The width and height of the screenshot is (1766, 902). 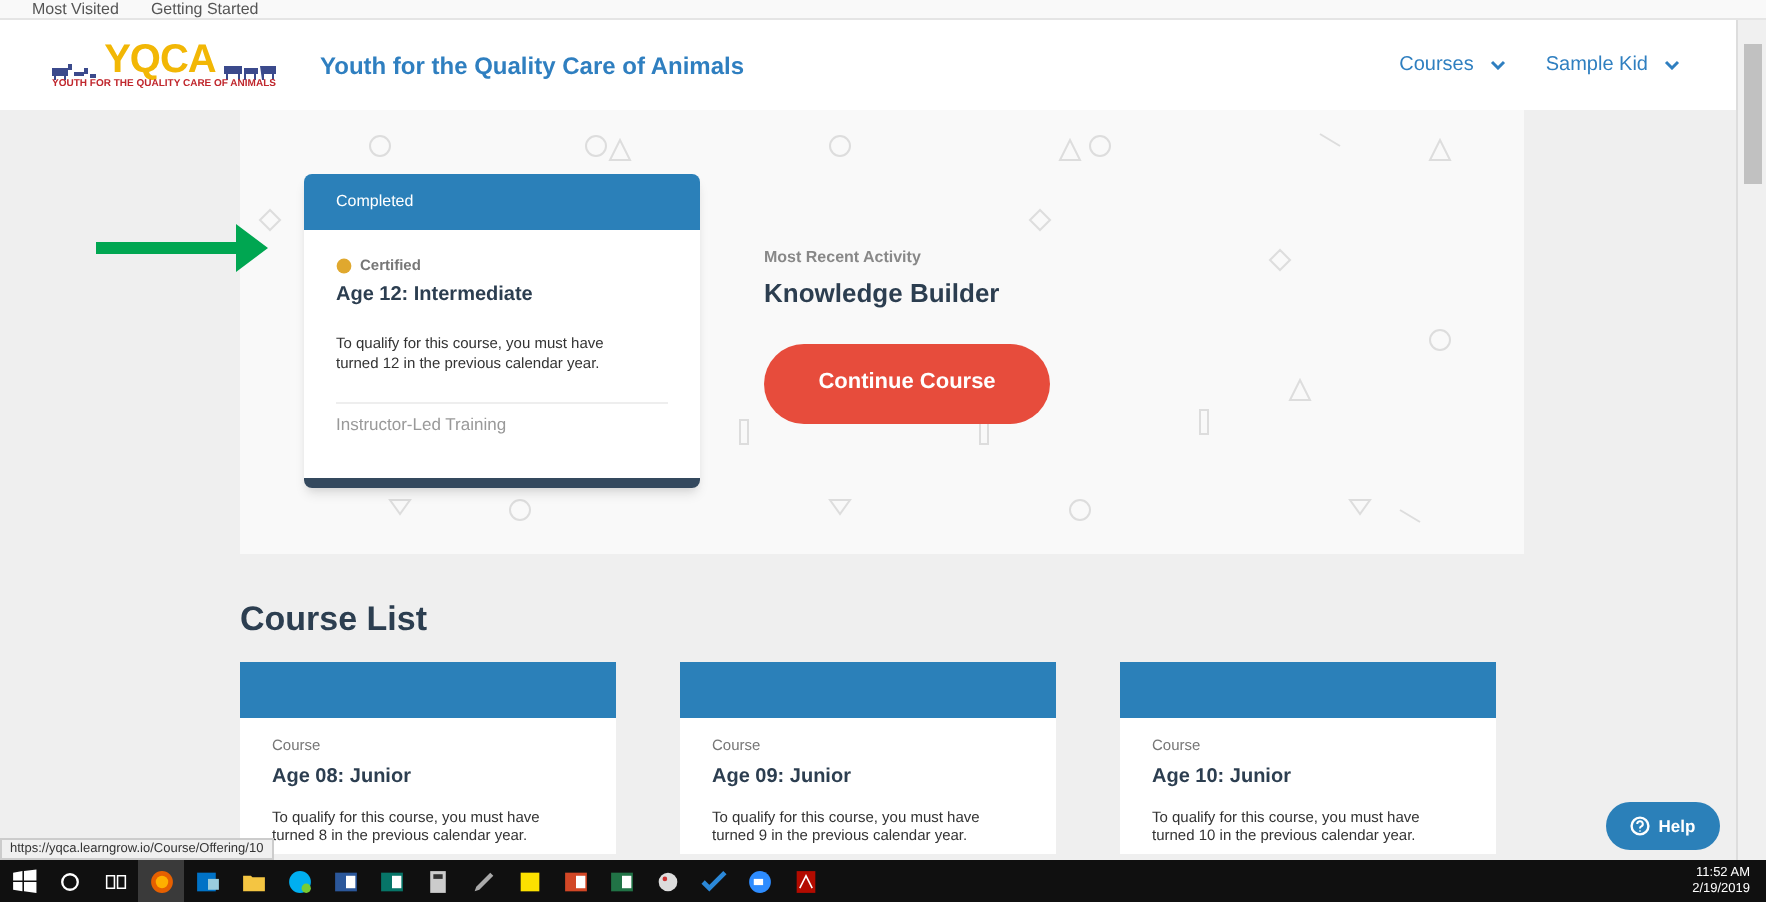 I want to click on start-icon, so click(x=23, y=881).